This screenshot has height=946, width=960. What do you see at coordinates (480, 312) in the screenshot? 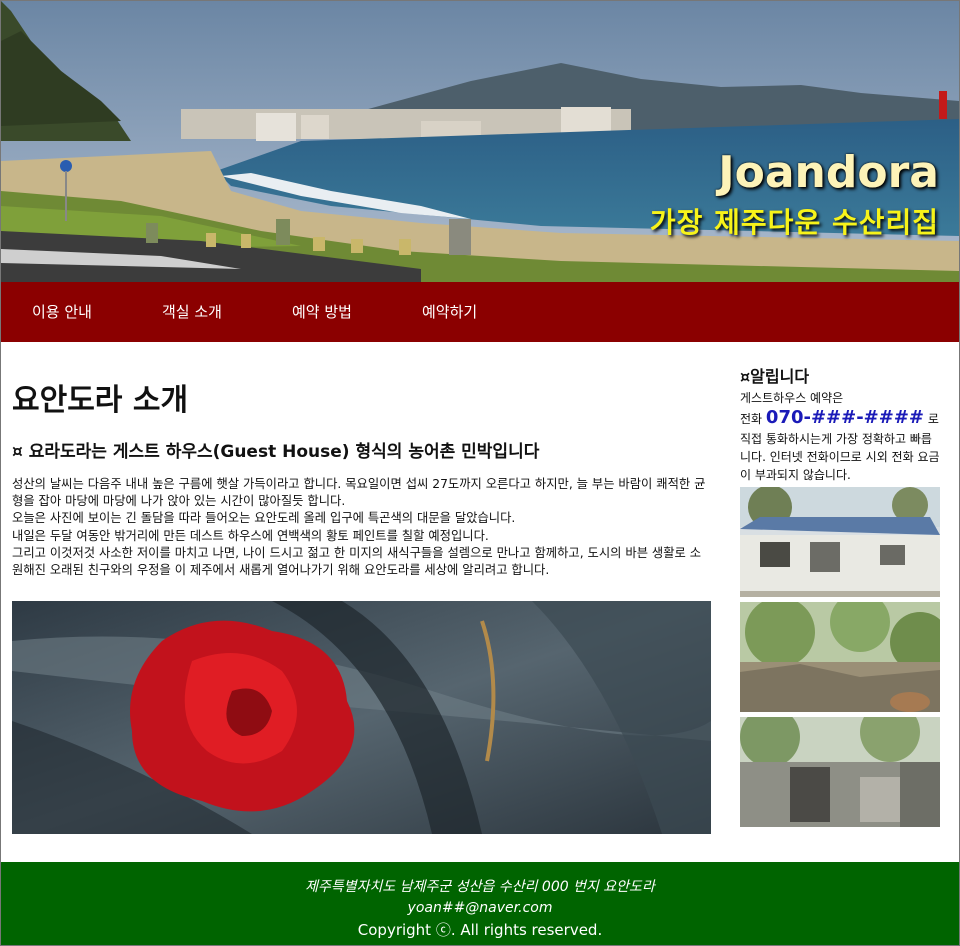
I see `main-nav: 이용 안내 객실 소개 예약 방법 예약하기` at bounding box center [480, 312].